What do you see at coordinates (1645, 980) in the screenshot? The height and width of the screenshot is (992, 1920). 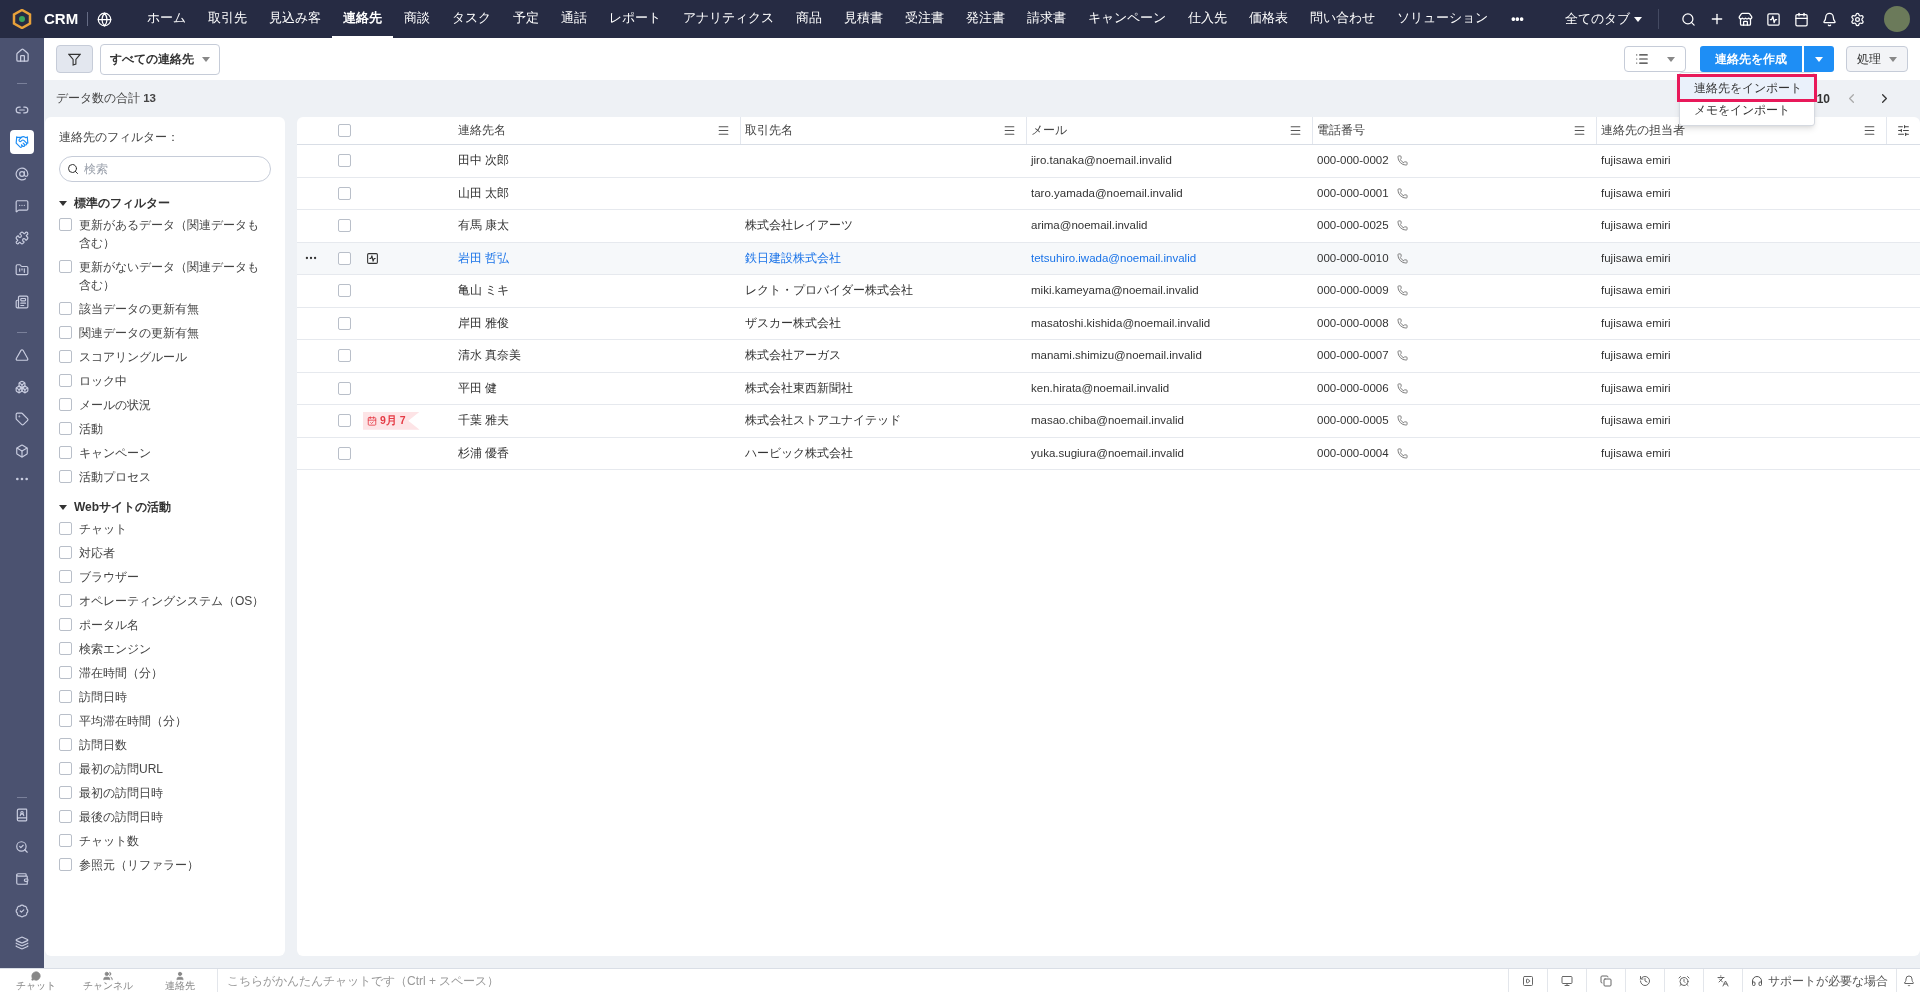 I see `history-icon` at bounding box center [1645, 980].